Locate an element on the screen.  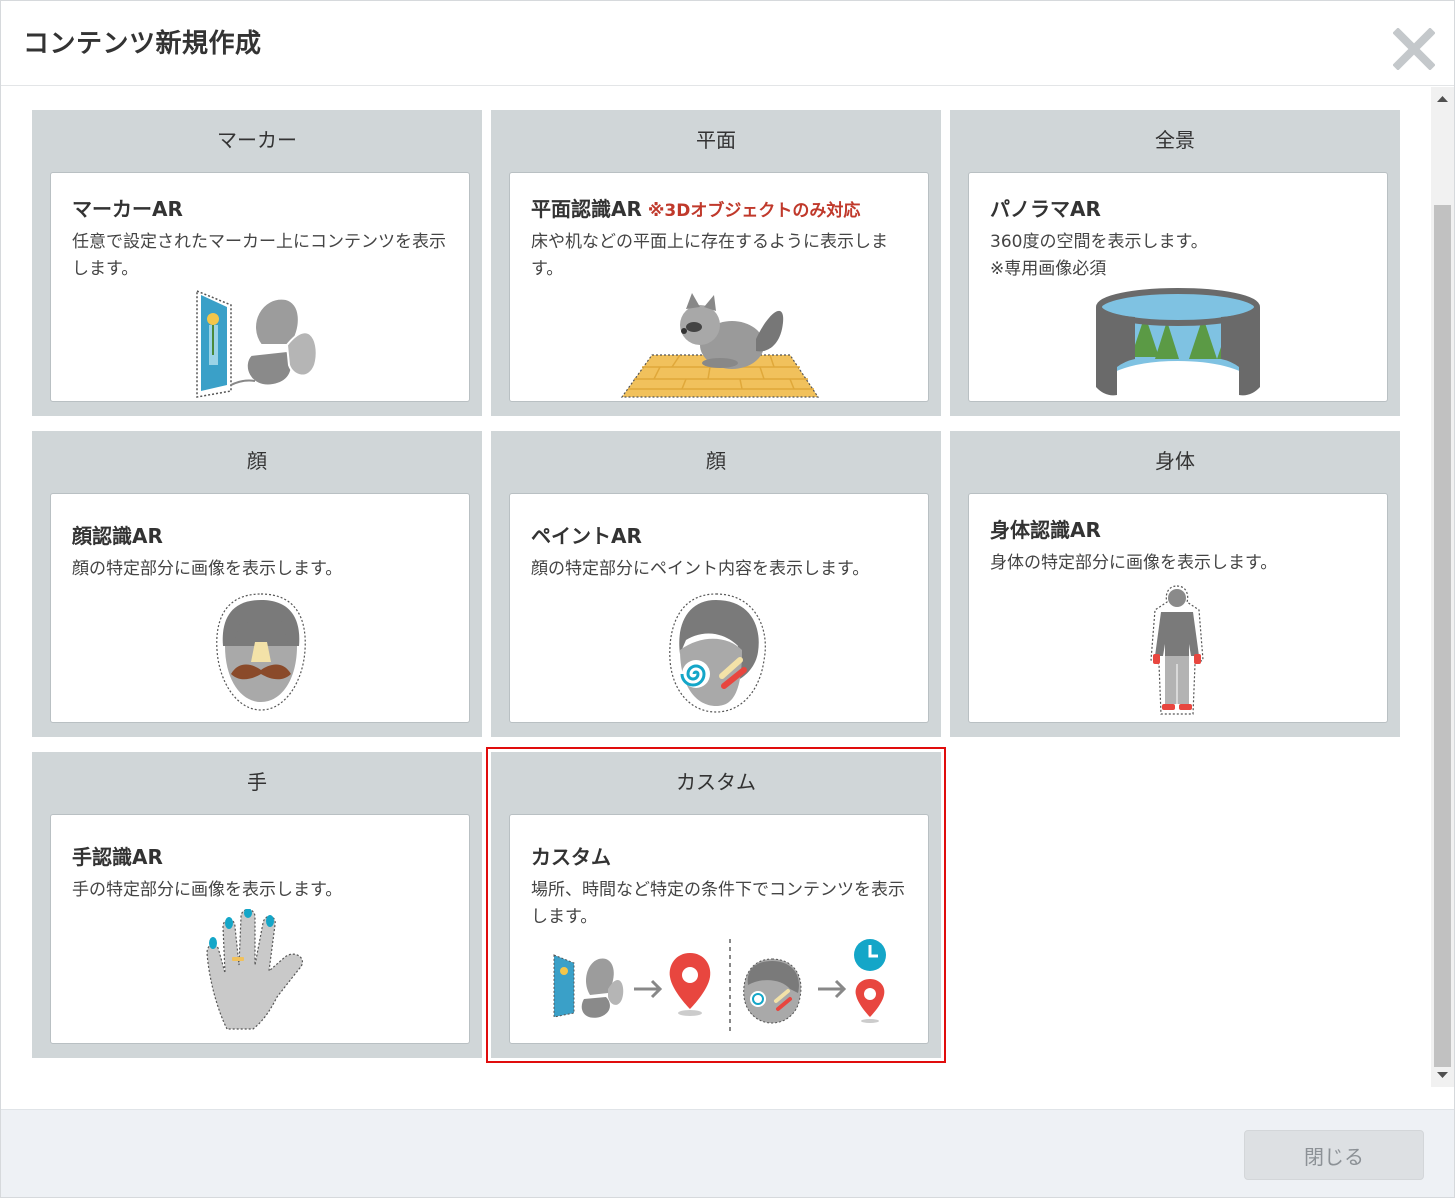
category-face: 顔 顔認識AR 顔の特定部分に画像を表示します。 is located at coordinates (257, 584).